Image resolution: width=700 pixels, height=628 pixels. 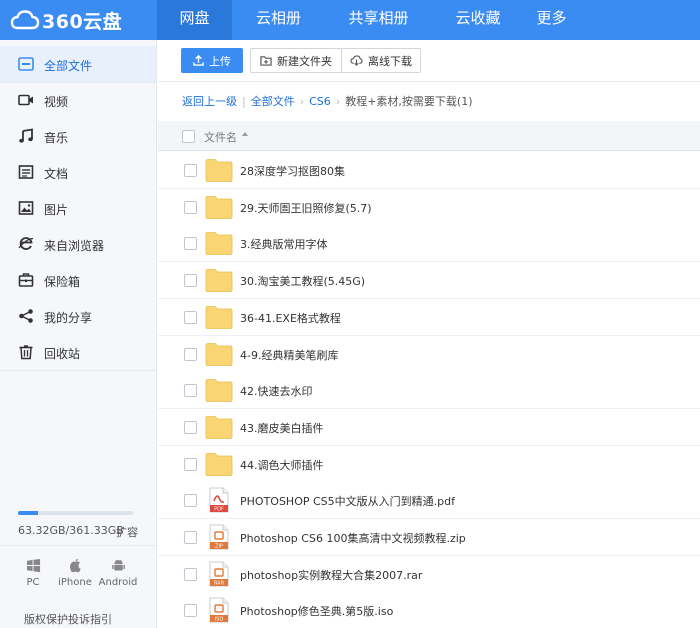 What do you see at coordinates (429, 170) in the screenshot?
I see `file-row: 28深度学习抠图80集` at bounding box center [429, 170].